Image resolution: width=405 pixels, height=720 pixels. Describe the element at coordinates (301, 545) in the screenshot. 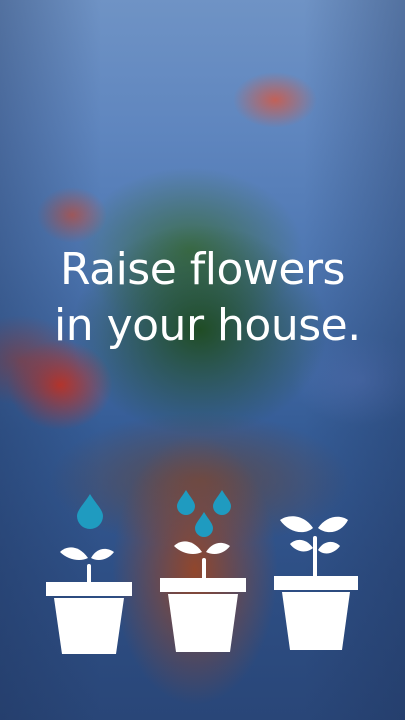

I see `plant-leaf-mid-left` at that location.